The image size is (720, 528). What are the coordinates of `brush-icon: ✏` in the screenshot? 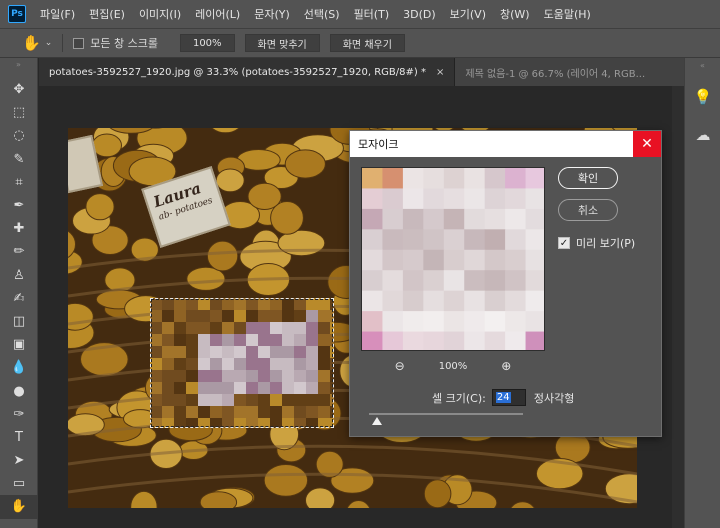 It's located at (19, 251).